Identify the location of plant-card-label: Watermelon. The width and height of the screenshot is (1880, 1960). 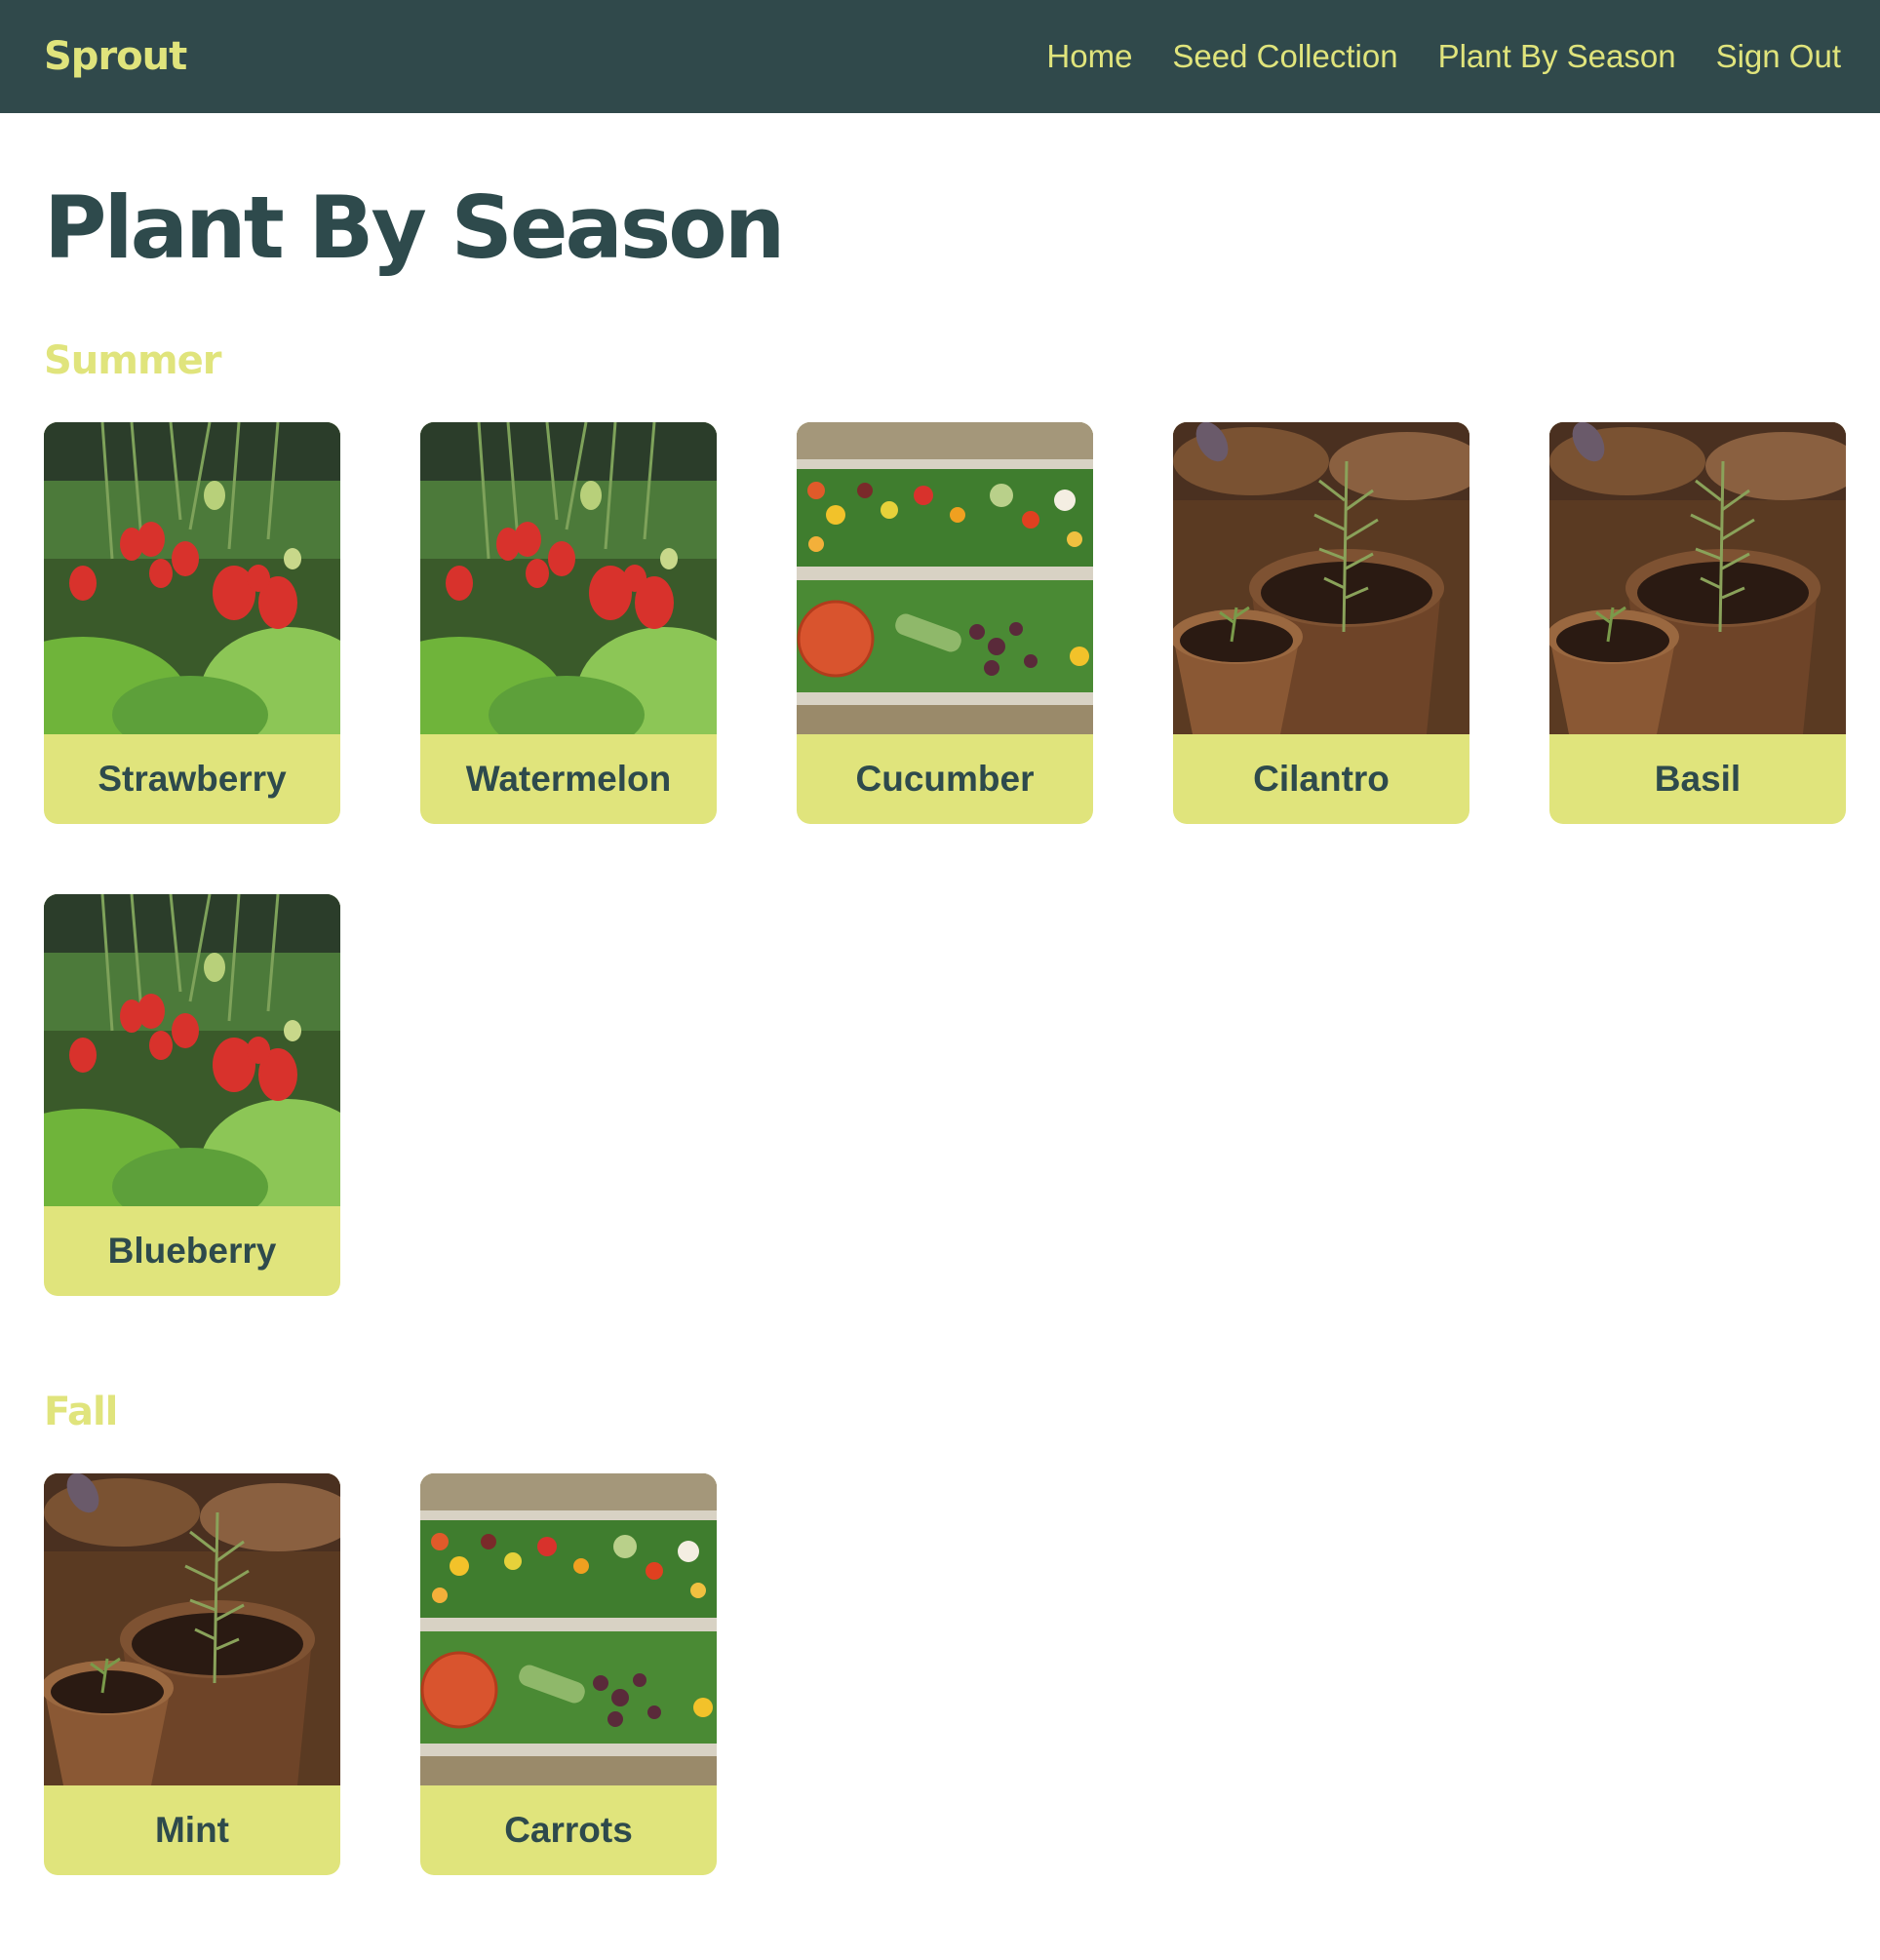
(568, 778).